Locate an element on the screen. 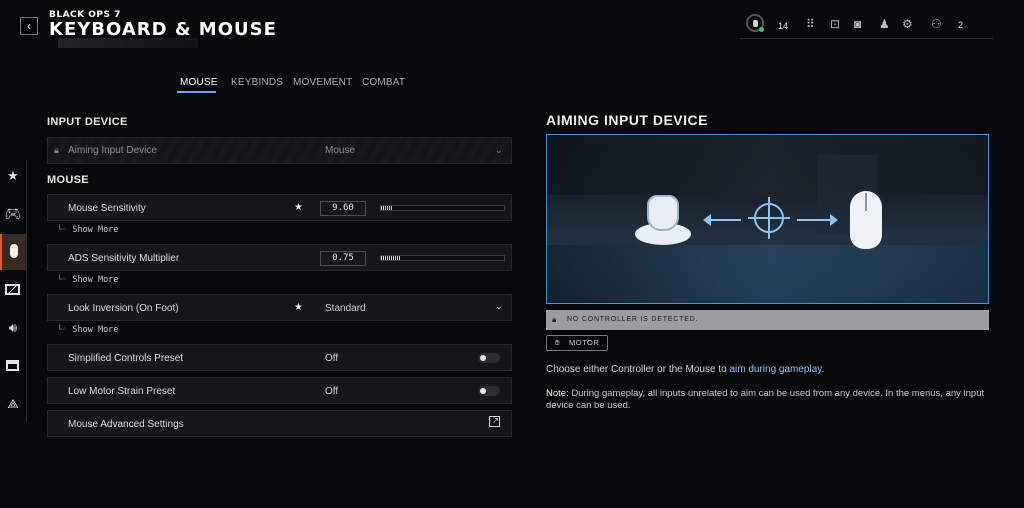  party-icon: ⚇ is located at coordinates (936, 24).